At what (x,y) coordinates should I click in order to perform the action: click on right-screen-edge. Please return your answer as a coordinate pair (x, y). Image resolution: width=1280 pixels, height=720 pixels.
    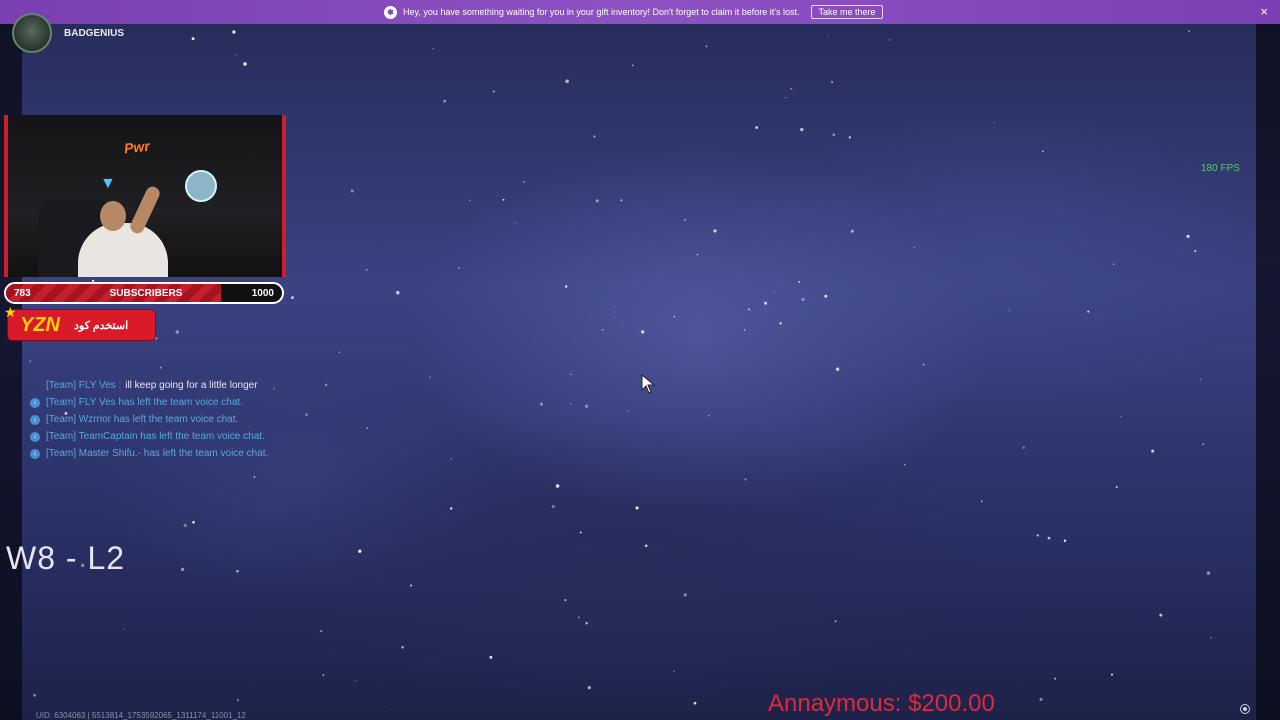
    Looking at the image, I should click on (1268, 372).